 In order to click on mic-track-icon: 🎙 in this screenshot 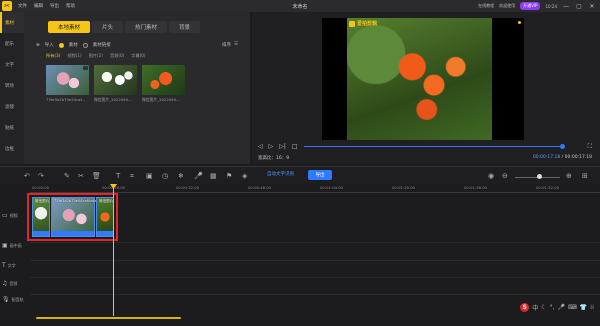, I will do `click(6, 299)`.